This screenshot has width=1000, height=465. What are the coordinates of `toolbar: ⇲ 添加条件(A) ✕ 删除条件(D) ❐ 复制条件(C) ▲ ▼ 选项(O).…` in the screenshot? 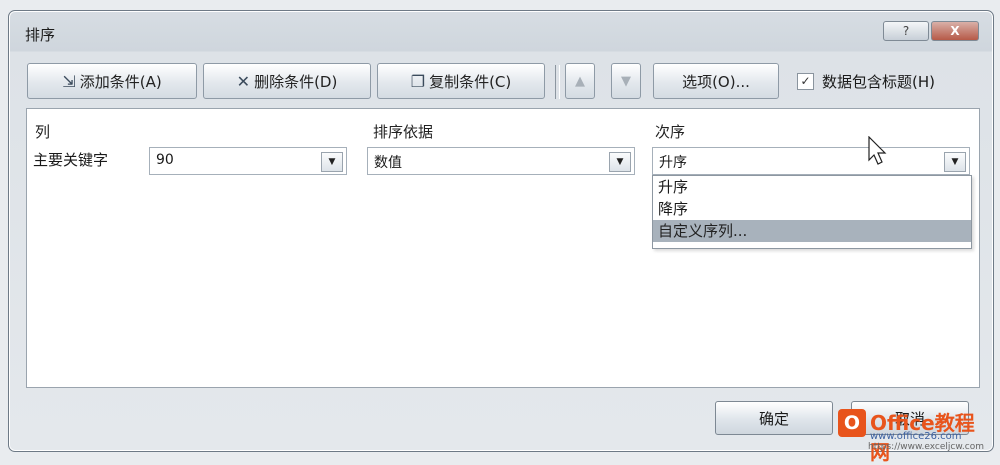 It's located at (502, 82).